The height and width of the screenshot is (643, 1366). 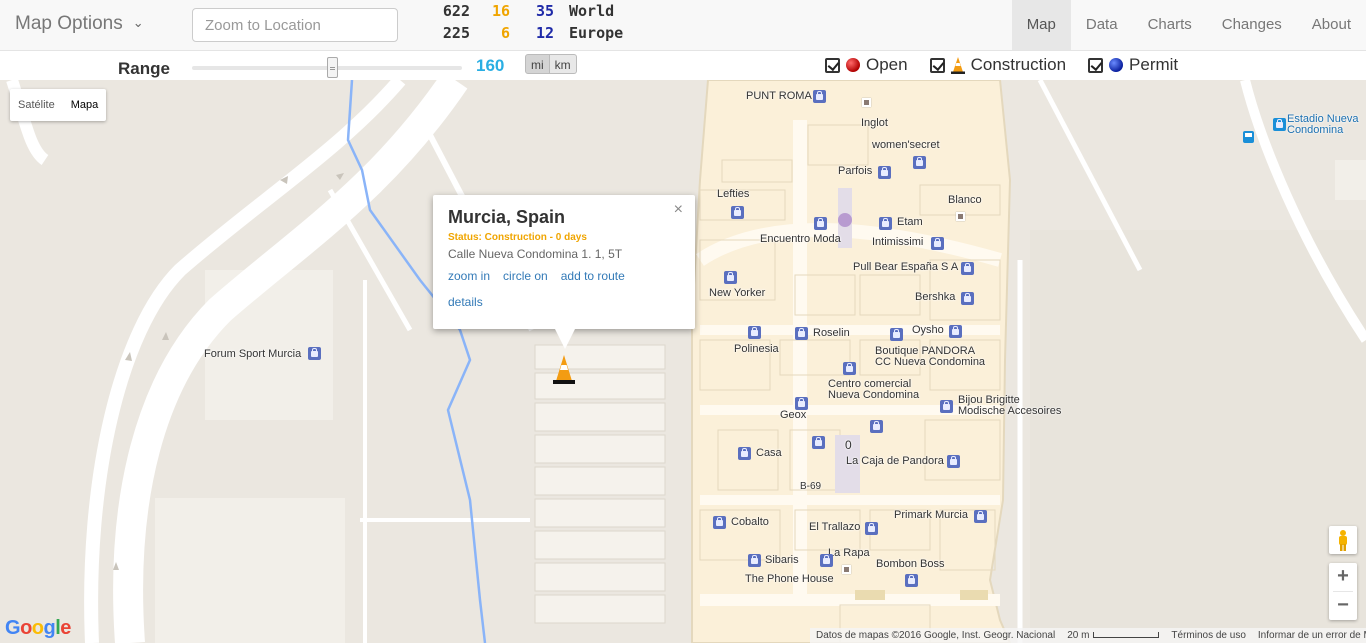 What do you see at coordinates (928, 330) in the screenshot?
I see `poi-label: Oysho` at bounding box center [928, 330].